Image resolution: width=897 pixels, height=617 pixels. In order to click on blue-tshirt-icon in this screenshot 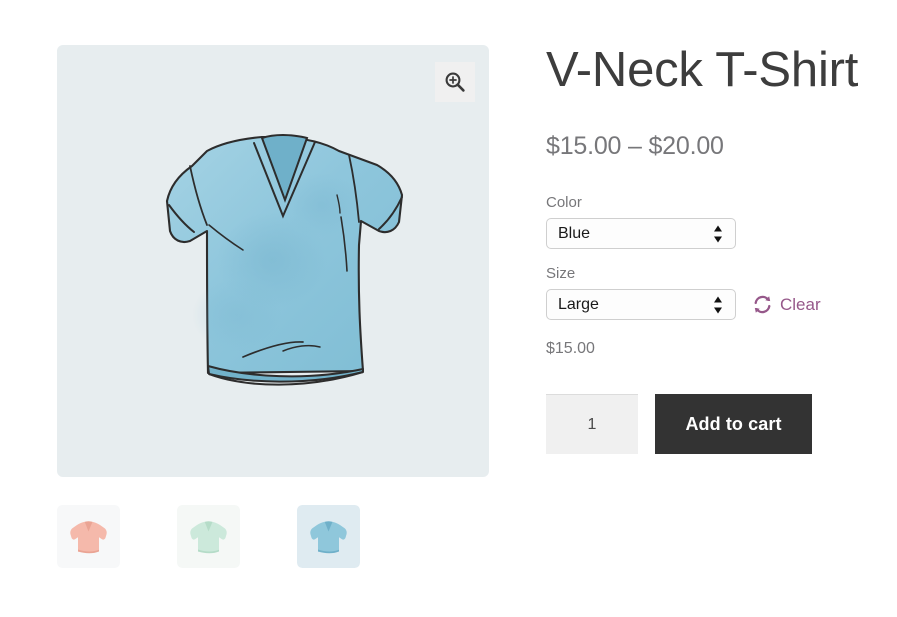, I will do `click(328, 536)`.